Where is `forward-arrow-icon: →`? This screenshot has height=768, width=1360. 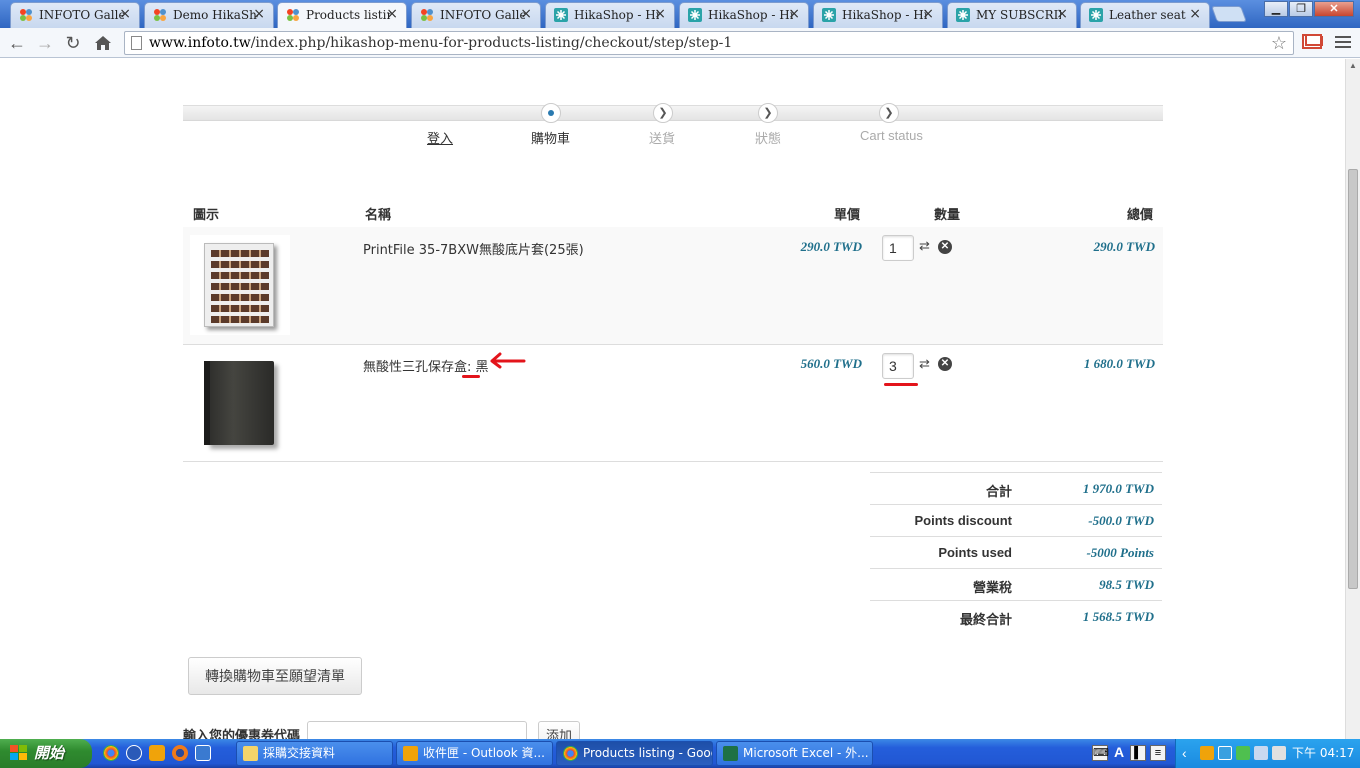
forward-arrow-icon: → is located at coordinates (45, 43).